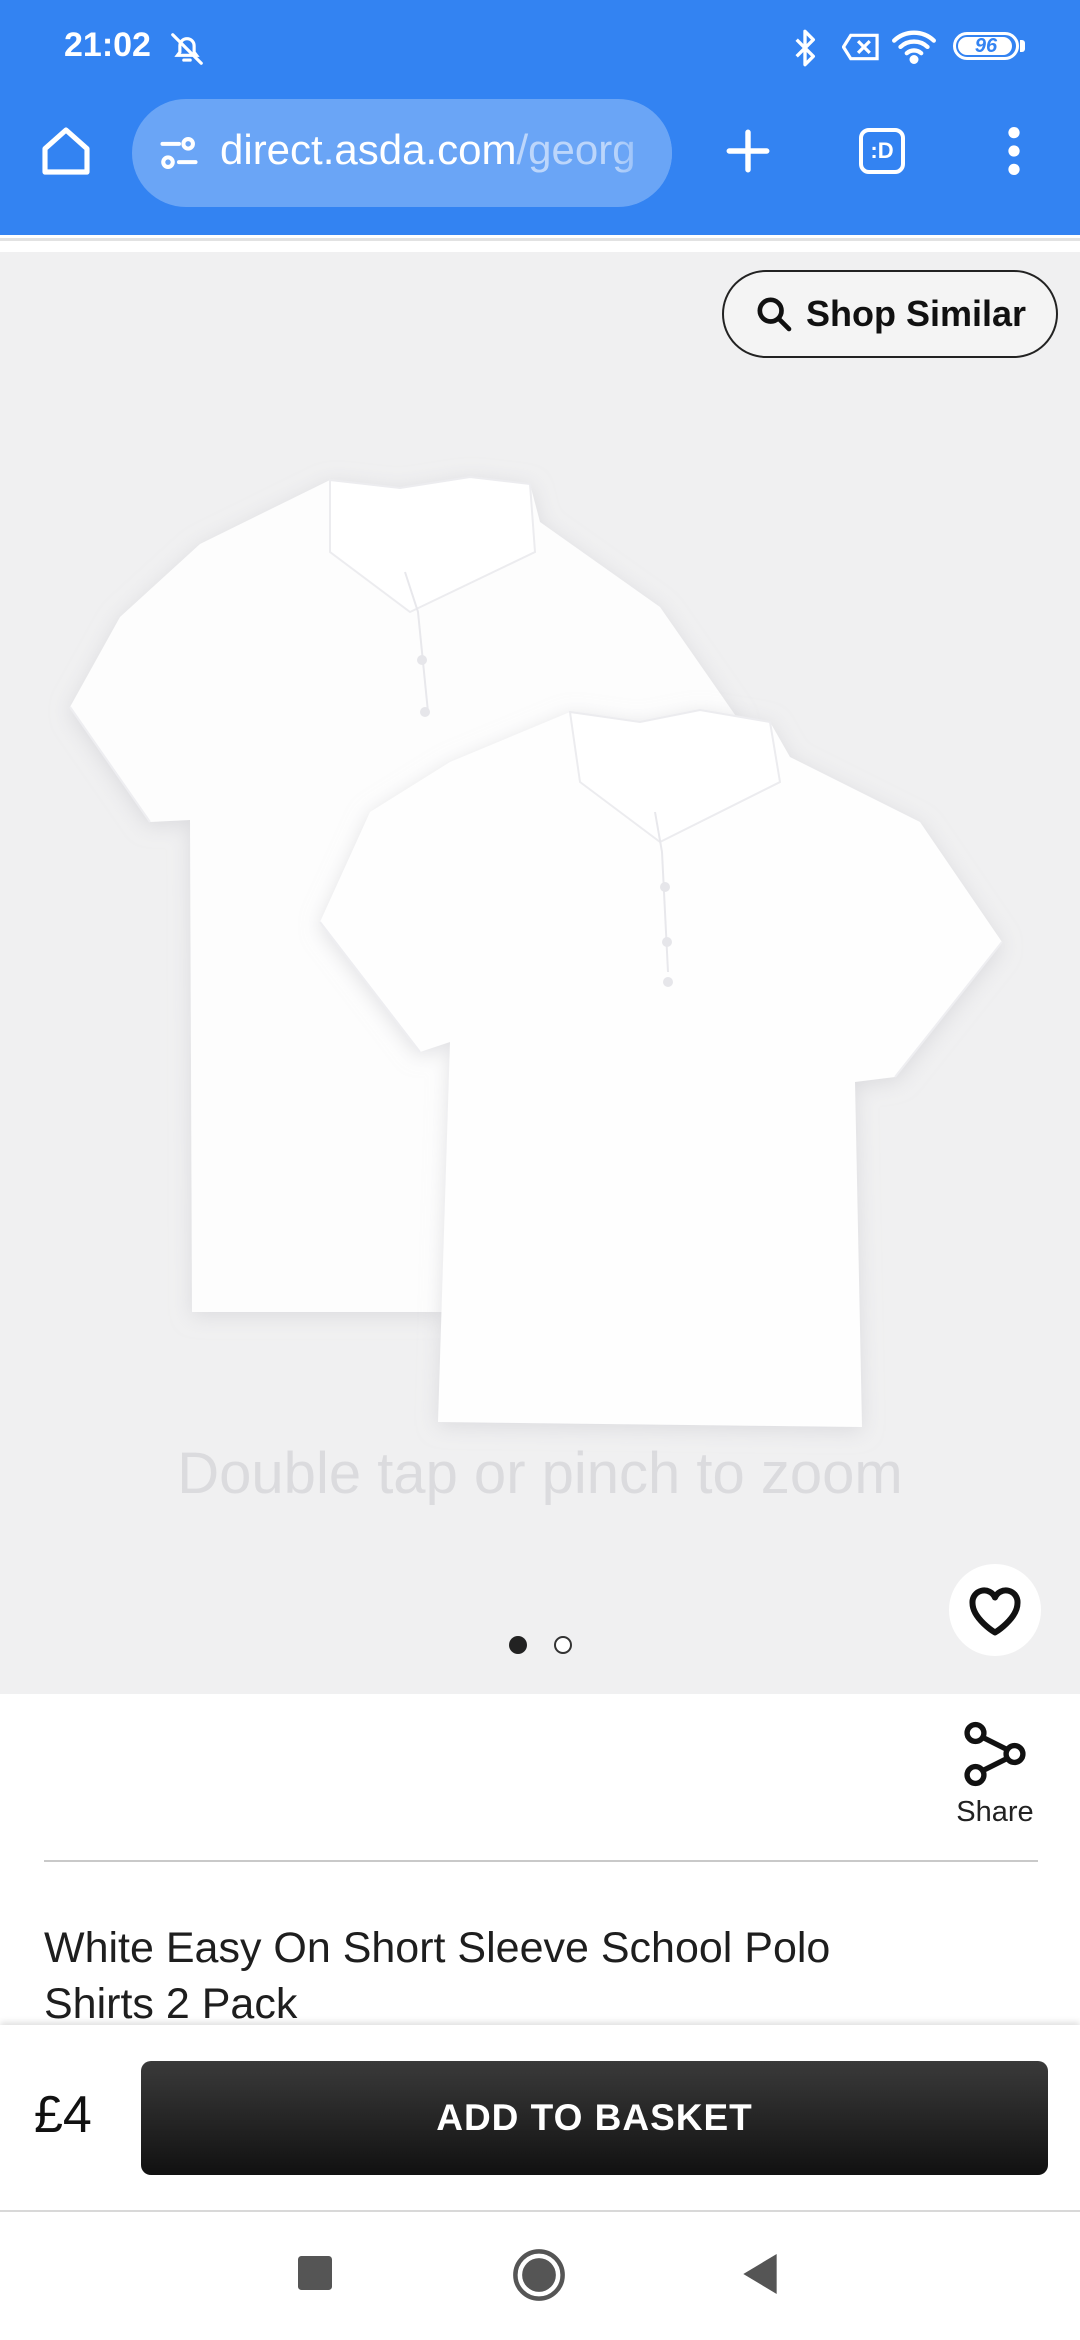 The image size is (1080, 2340). I want to click on home-icon, so click(66, 151).